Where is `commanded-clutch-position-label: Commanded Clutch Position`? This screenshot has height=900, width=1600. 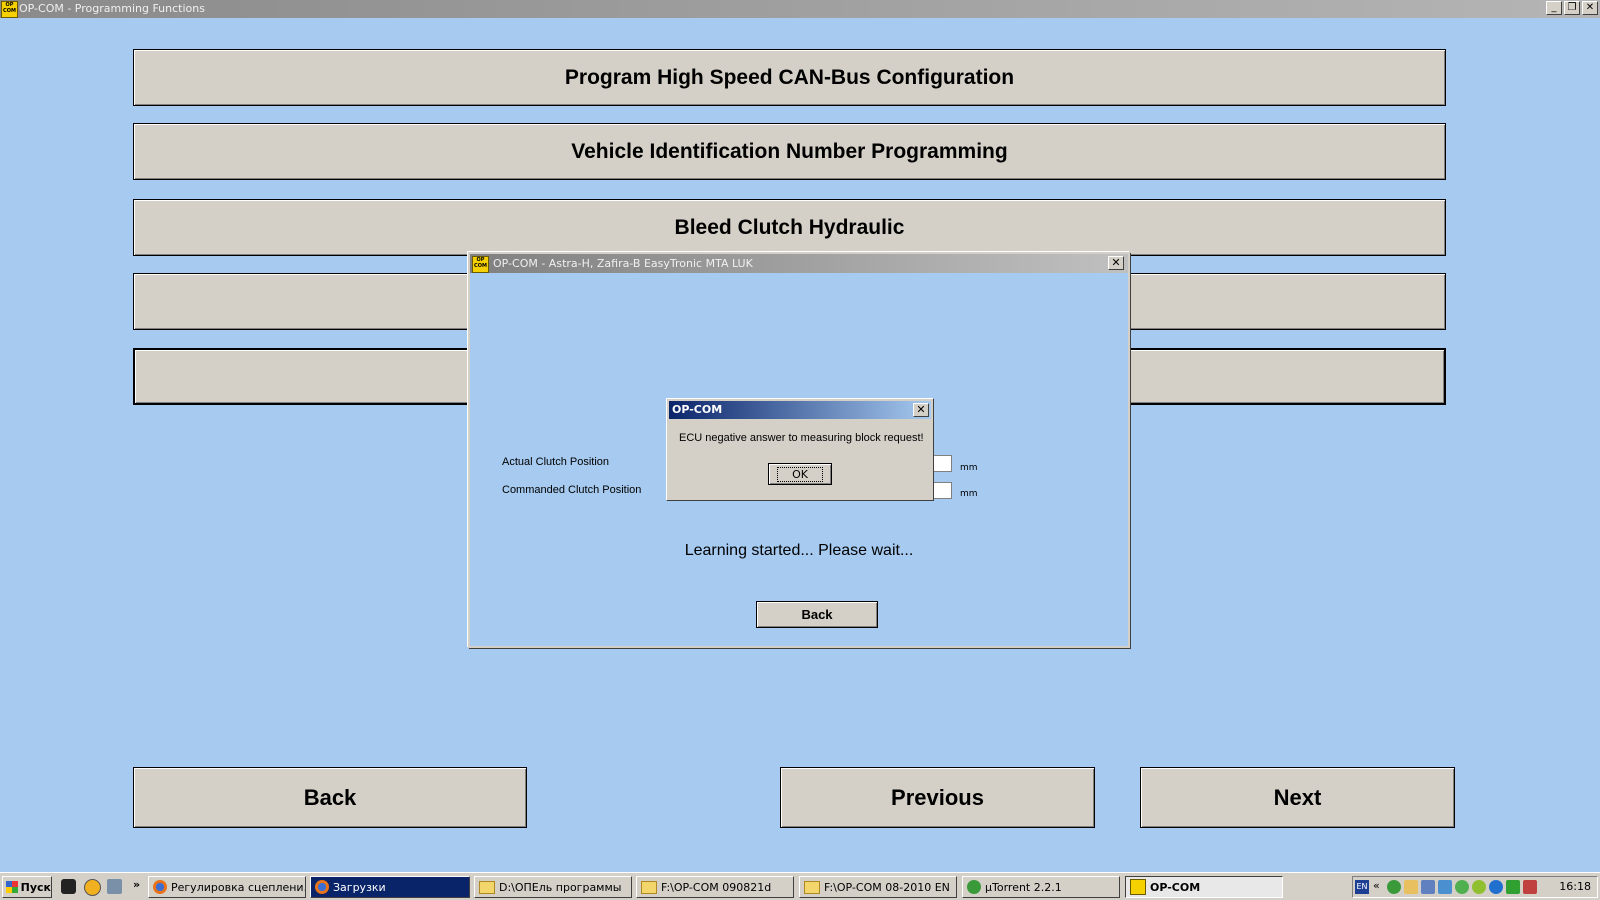 commanded-clutch-position-label: Commanded Clutch Position is located at coordinates (572, 490).